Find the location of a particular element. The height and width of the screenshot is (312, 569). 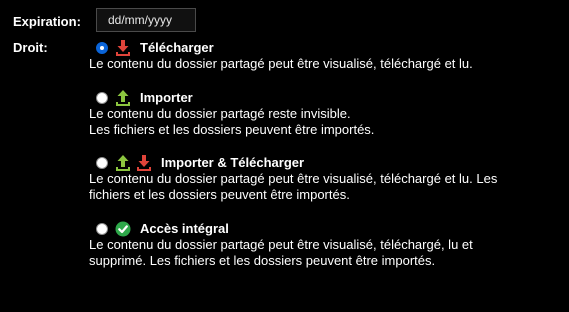

droit-label: Droit: is located at coordinates (30, 47).